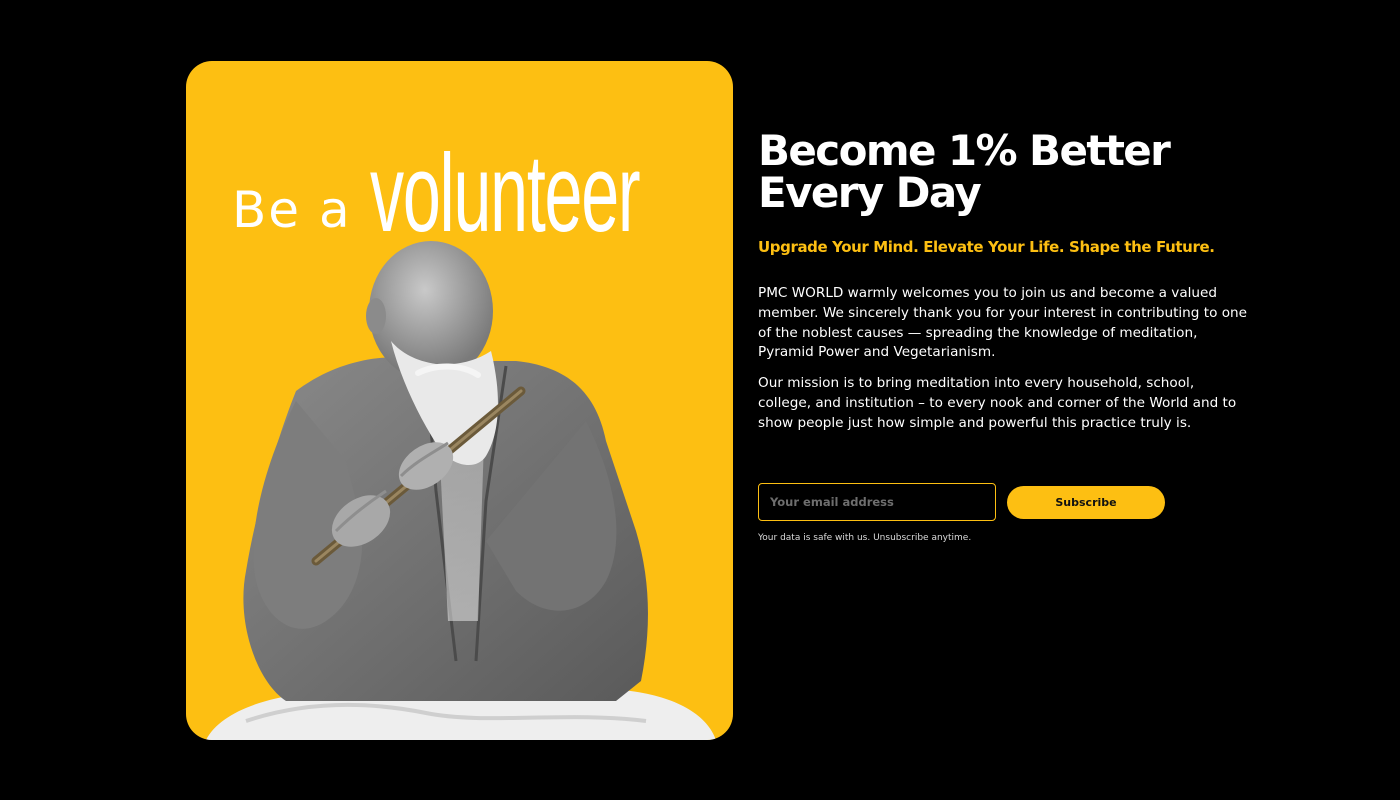 The width and height of the screenshot is (1400, 800). I want to click on subscribe-form: Subscribe, so click(961, 502).